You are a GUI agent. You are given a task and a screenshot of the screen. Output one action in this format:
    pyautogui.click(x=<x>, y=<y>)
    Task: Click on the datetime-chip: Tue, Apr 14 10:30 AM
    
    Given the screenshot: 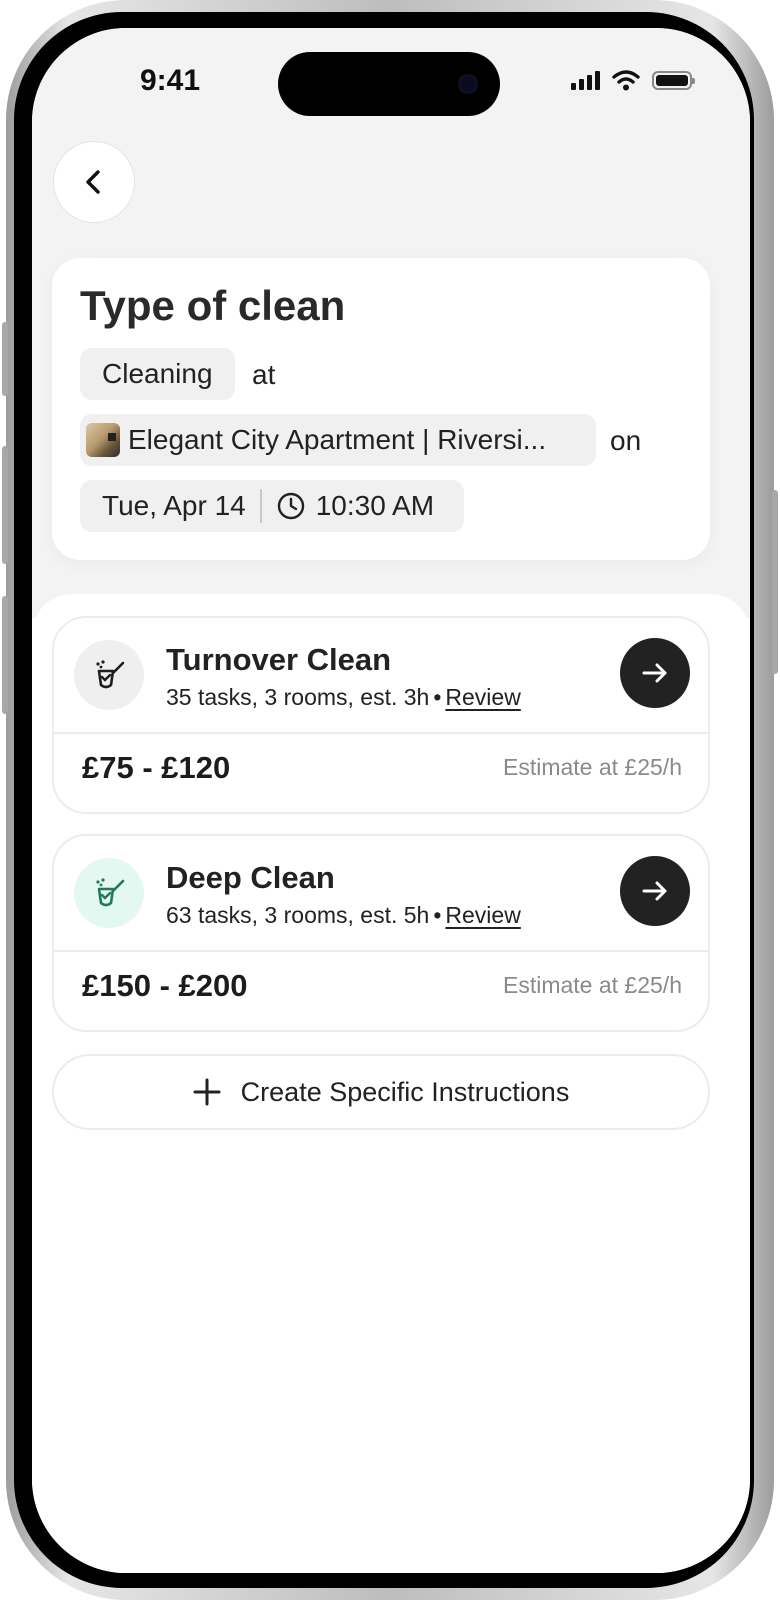 What is the action you would take?
    pyautogui.click(x=272, y=506)
    